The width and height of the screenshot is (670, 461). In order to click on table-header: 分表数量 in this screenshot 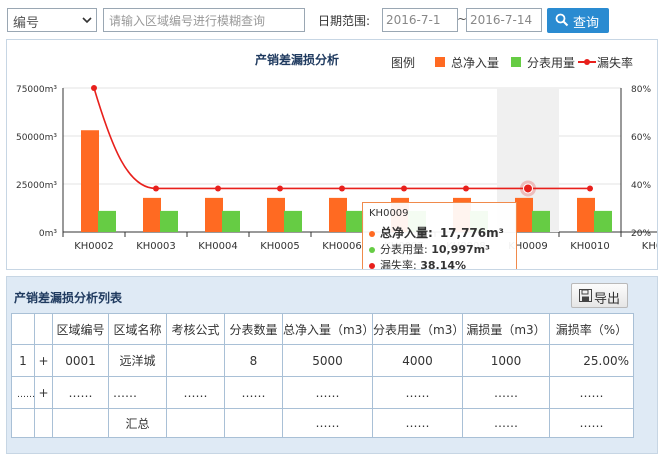, I will do `click(253, 329)`.